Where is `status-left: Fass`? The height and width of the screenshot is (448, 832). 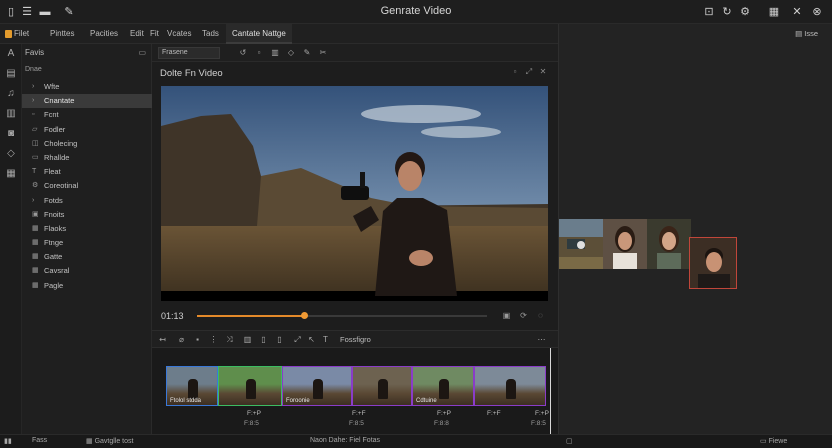
status-left: Fass is located at coordinates (39, 440).